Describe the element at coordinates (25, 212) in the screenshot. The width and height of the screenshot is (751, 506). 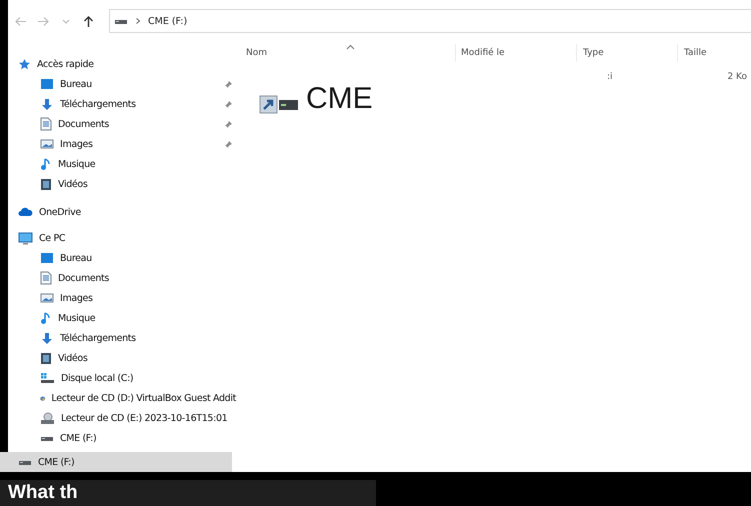
I see `cloud-icon` at that location.